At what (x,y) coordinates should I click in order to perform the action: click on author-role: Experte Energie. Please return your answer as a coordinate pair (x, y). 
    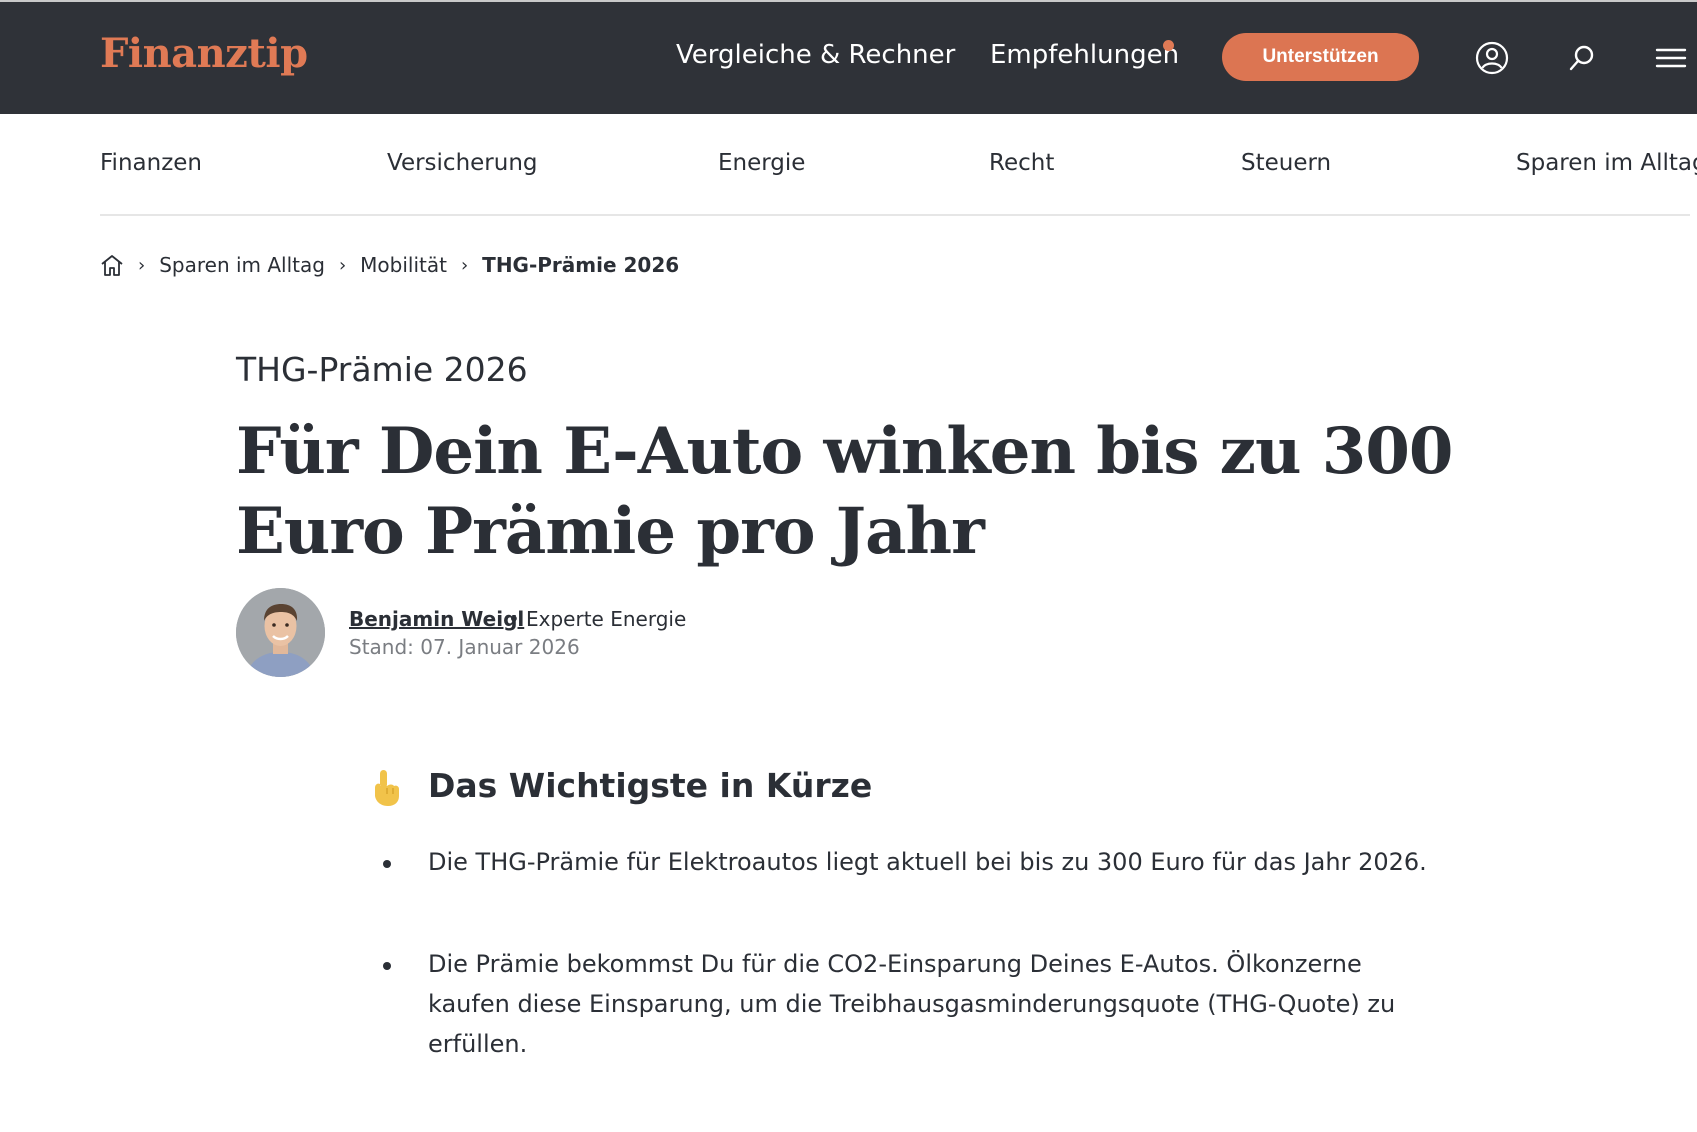
    Looking at the image, I should click on (606, 619).